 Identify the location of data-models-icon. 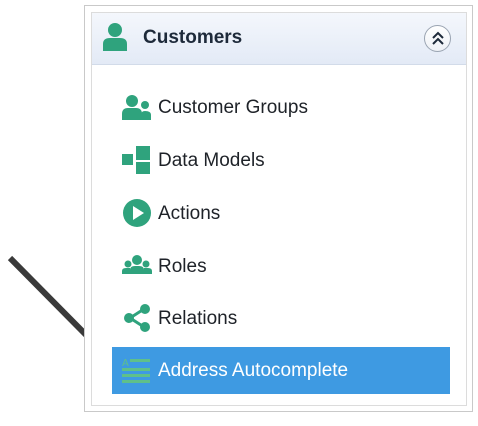
(136, 160).